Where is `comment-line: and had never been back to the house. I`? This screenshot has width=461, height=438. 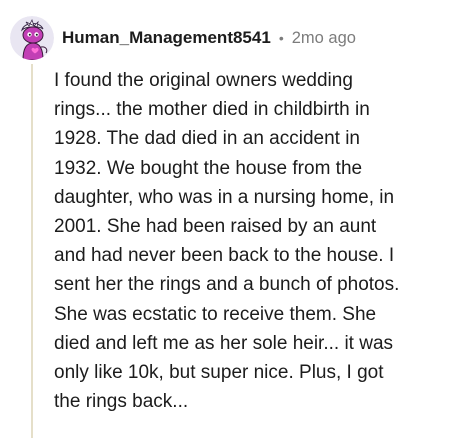 comment-line: and had never been back to the house. I is located at coordinates (224, 256).